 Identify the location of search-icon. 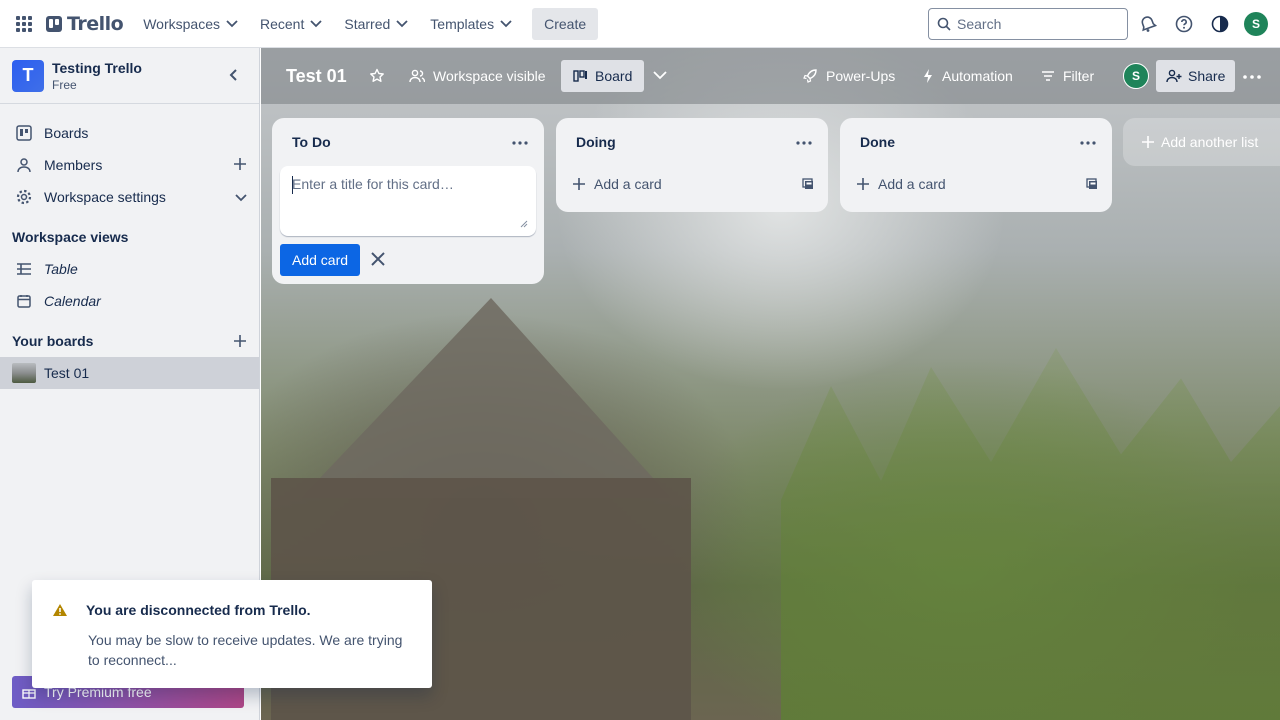
(944, 24).